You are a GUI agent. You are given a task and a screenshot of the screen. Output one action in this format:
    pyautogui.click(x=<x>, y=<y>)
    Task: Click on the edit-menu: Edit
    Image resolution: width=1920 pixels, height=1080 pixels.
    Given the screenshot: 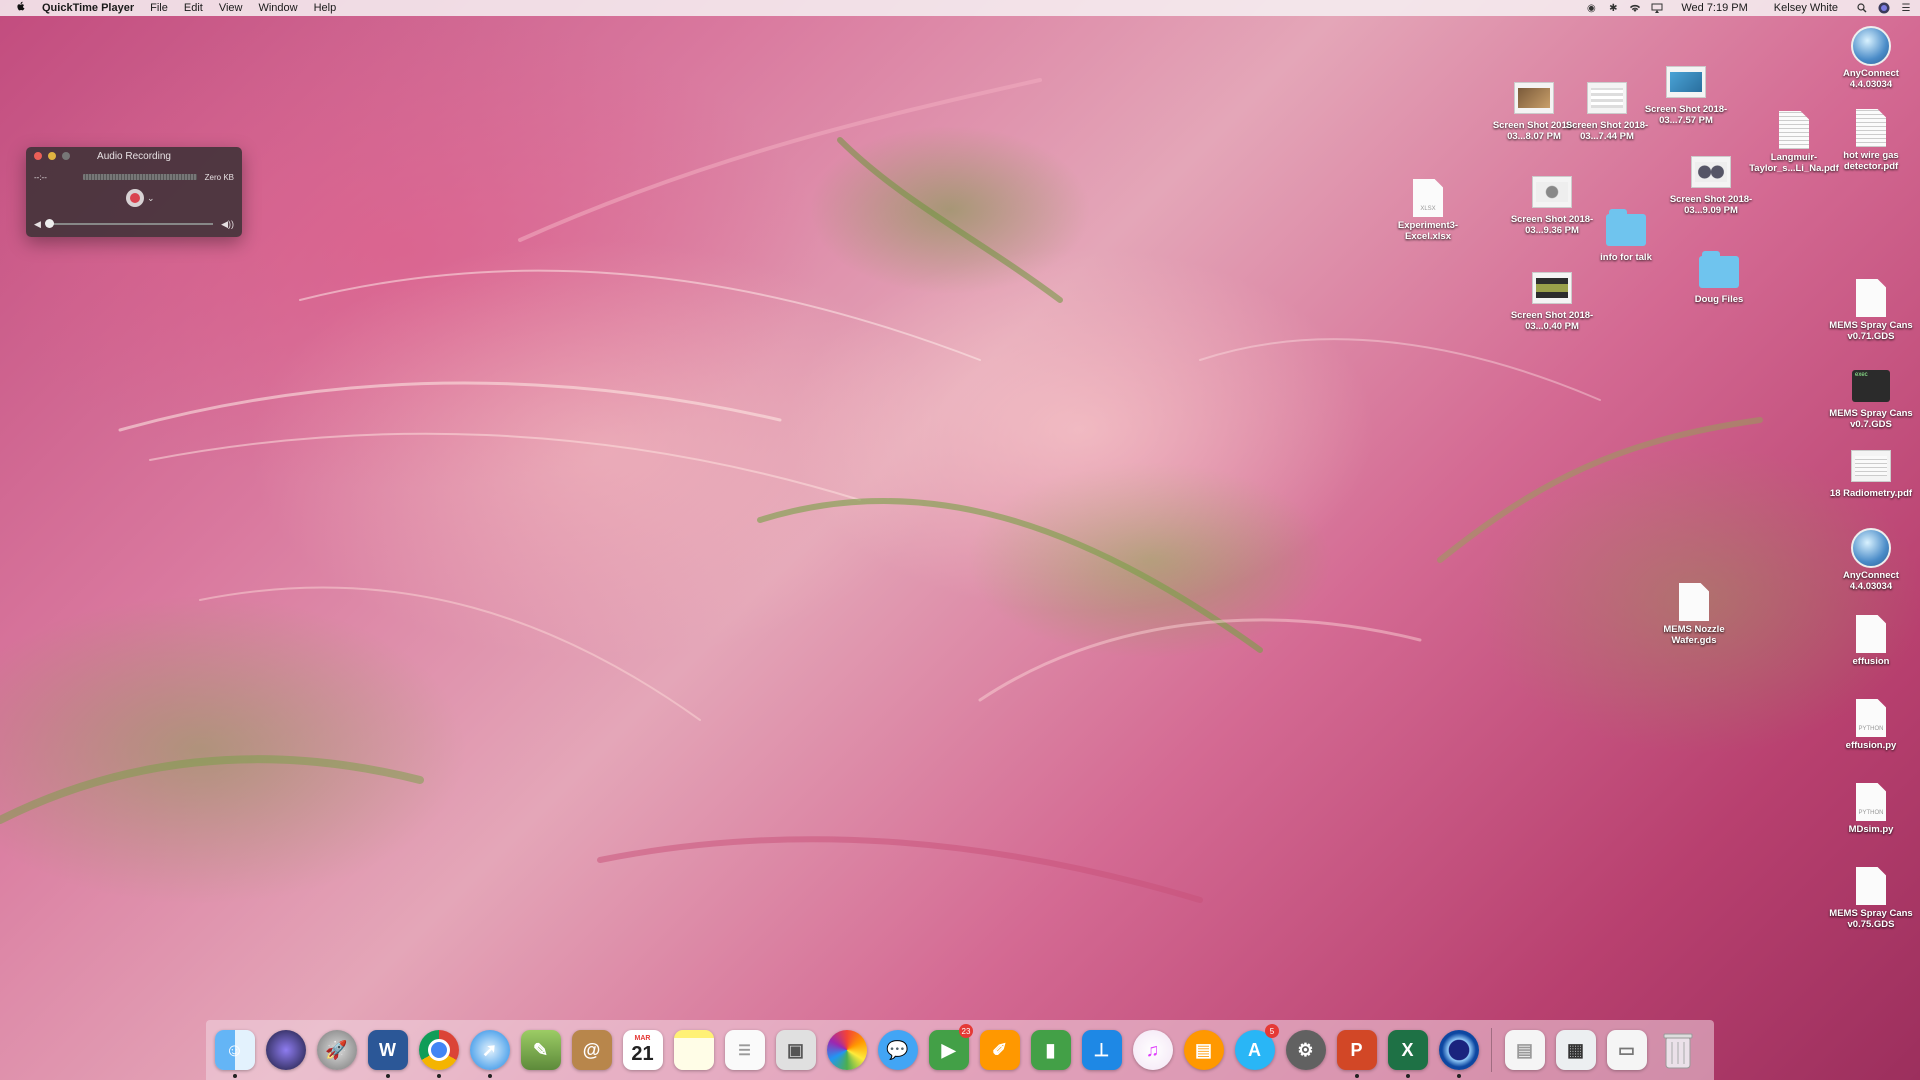 What is the action you would take?
    pyautogui.click(x=193, y=8)
    